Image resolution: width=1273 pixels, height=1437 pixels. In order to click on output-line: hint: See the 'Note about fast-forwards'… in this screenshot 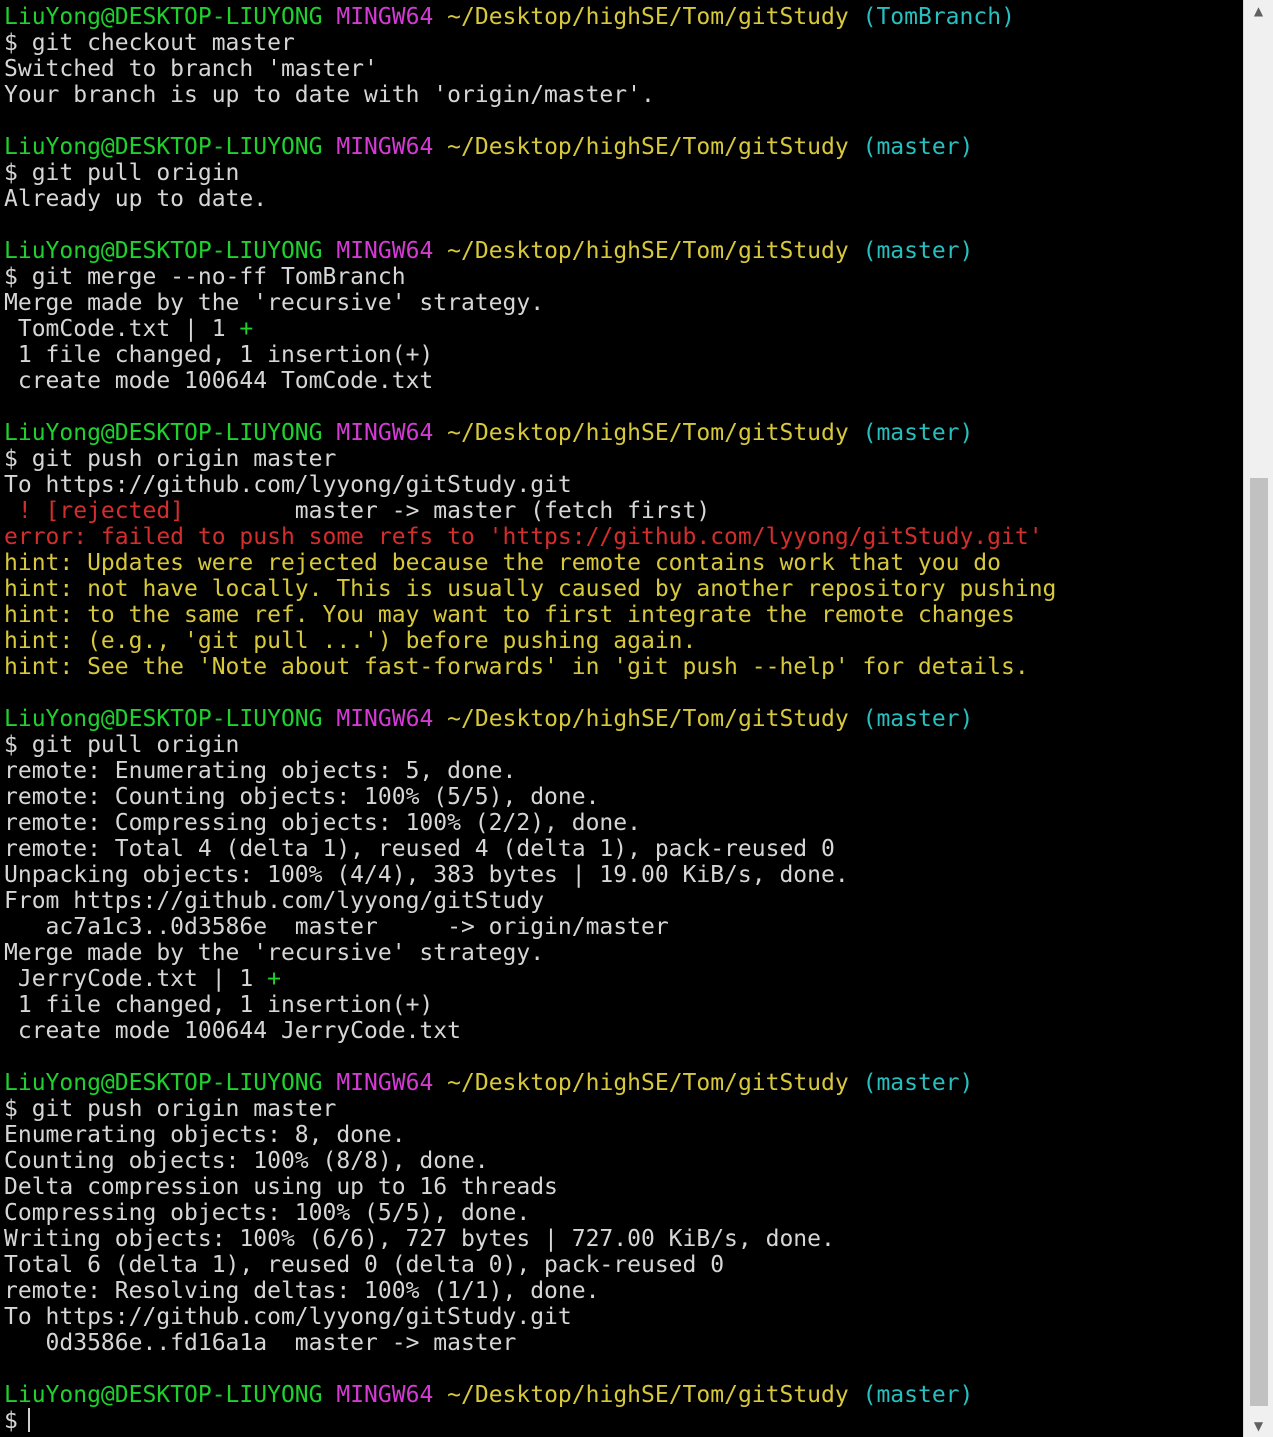, I will do `click(621, 667)`.